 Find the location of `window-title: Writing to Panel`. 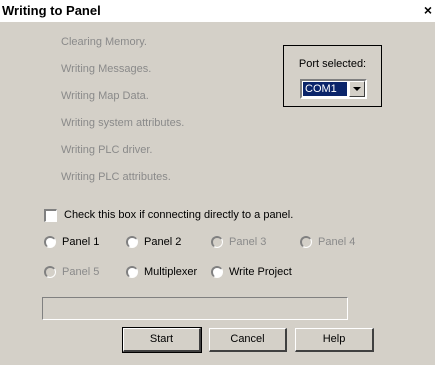

window-title: Writing to Panel is located at coordinates (51, 10).